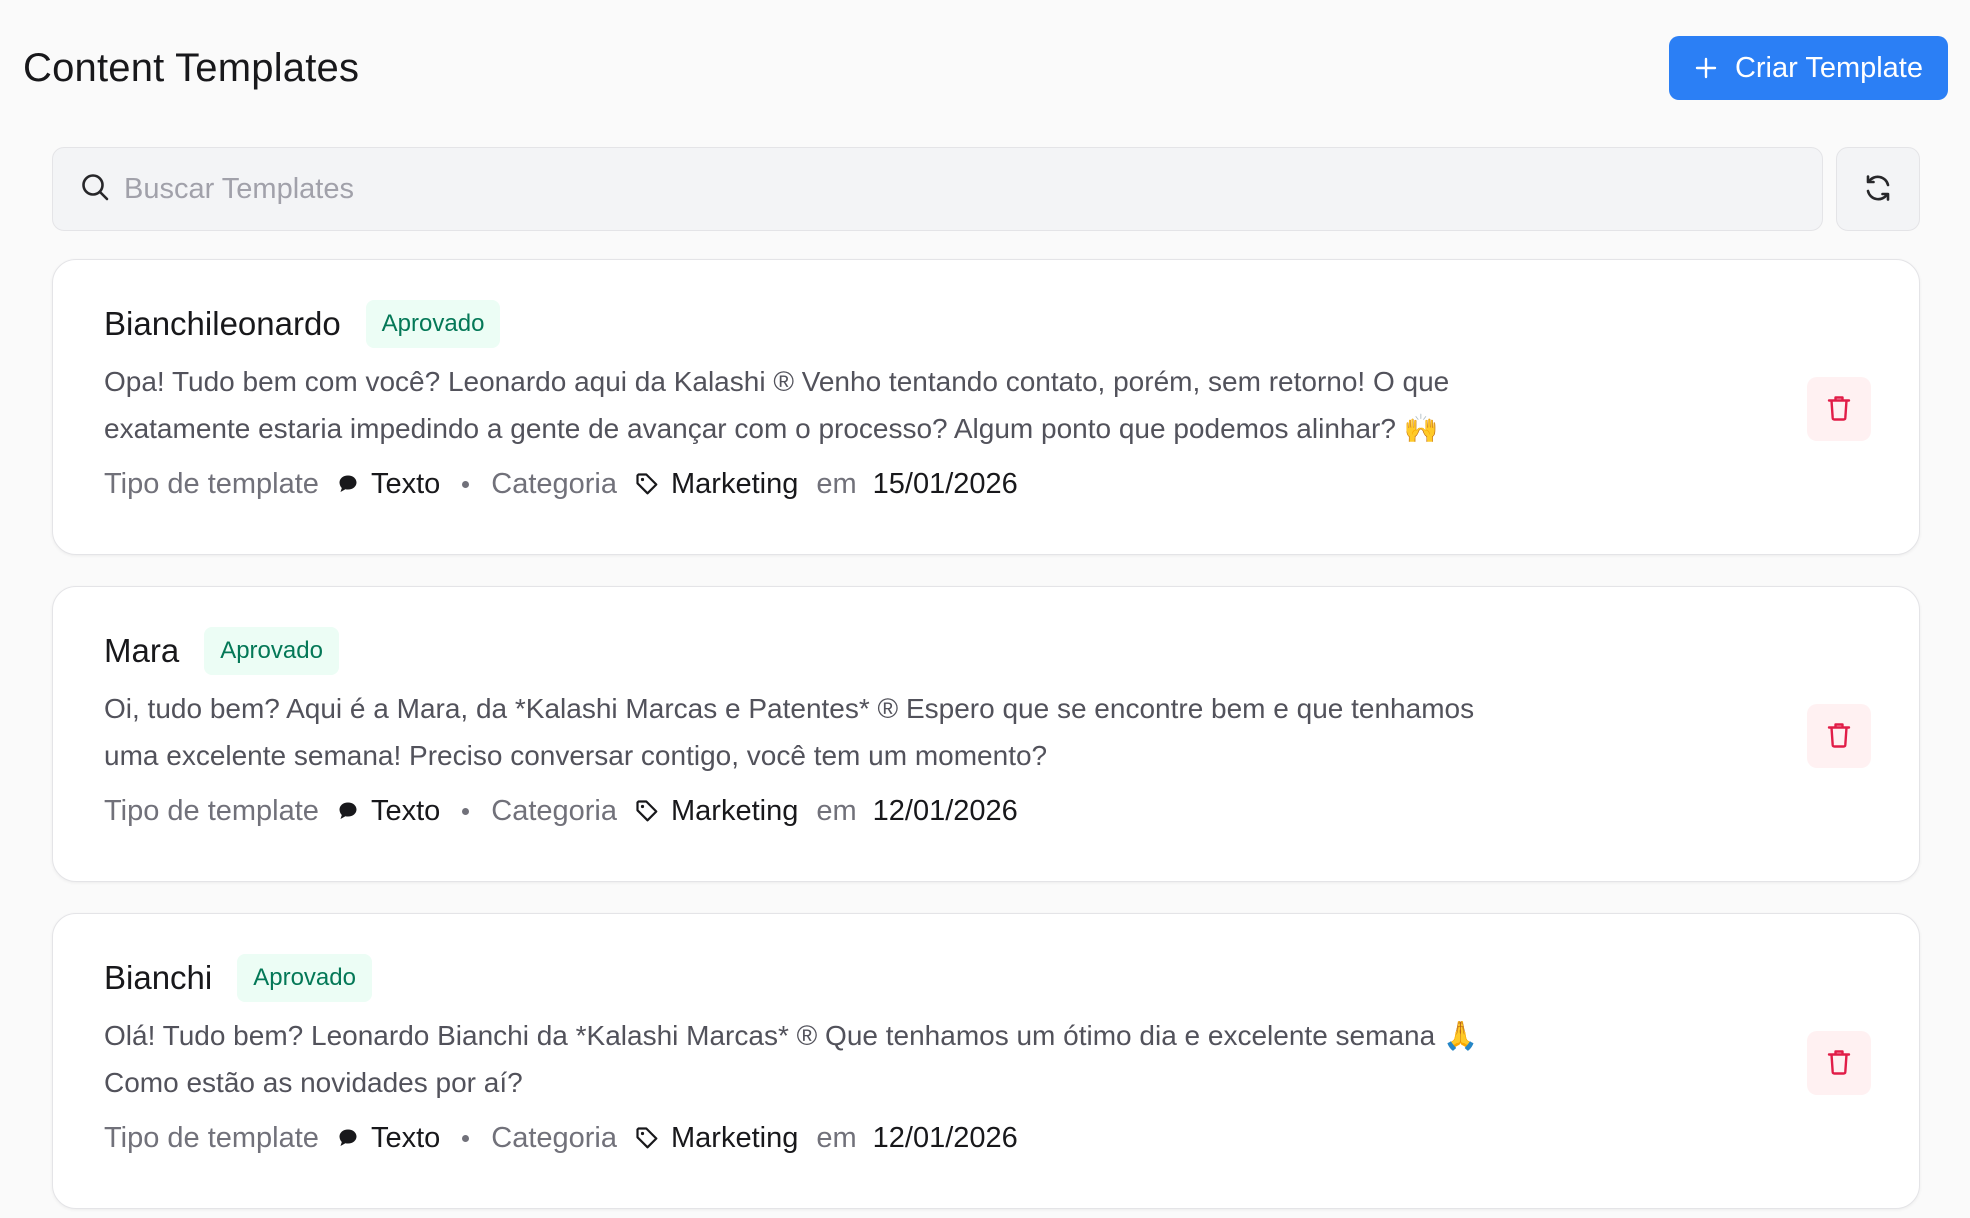 The height and width of the screenshot is (1218, 1970). Describe the element at coordinates (158, 977) in the screenshot. I see `template-name: Bianchi` at that location.